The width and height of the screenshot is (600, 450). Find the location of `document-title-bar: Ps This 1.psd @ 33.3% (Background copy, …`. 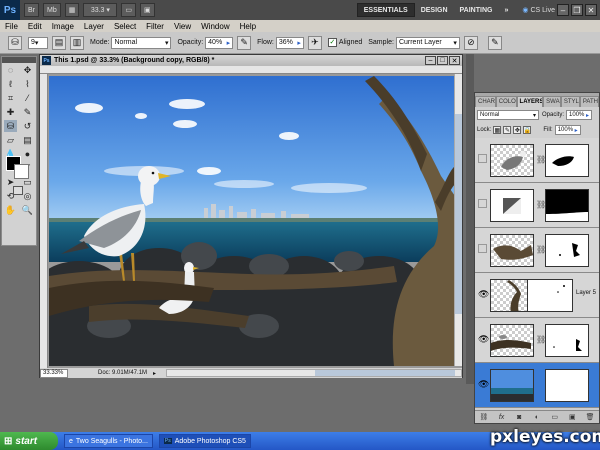

document-title-bar: Ps This 1.psd @ 33.3% (Background copy, … is located at coordinates (251, 60).